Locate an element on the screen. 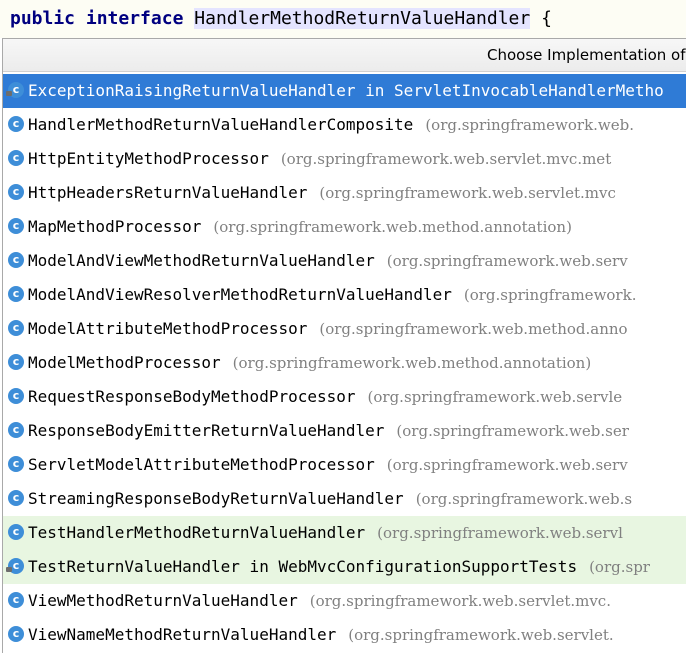 The image size is (686, 653). implementation-class-name: TestHandlerMethodReturnValueHandler is located at coordinates (197, 532).